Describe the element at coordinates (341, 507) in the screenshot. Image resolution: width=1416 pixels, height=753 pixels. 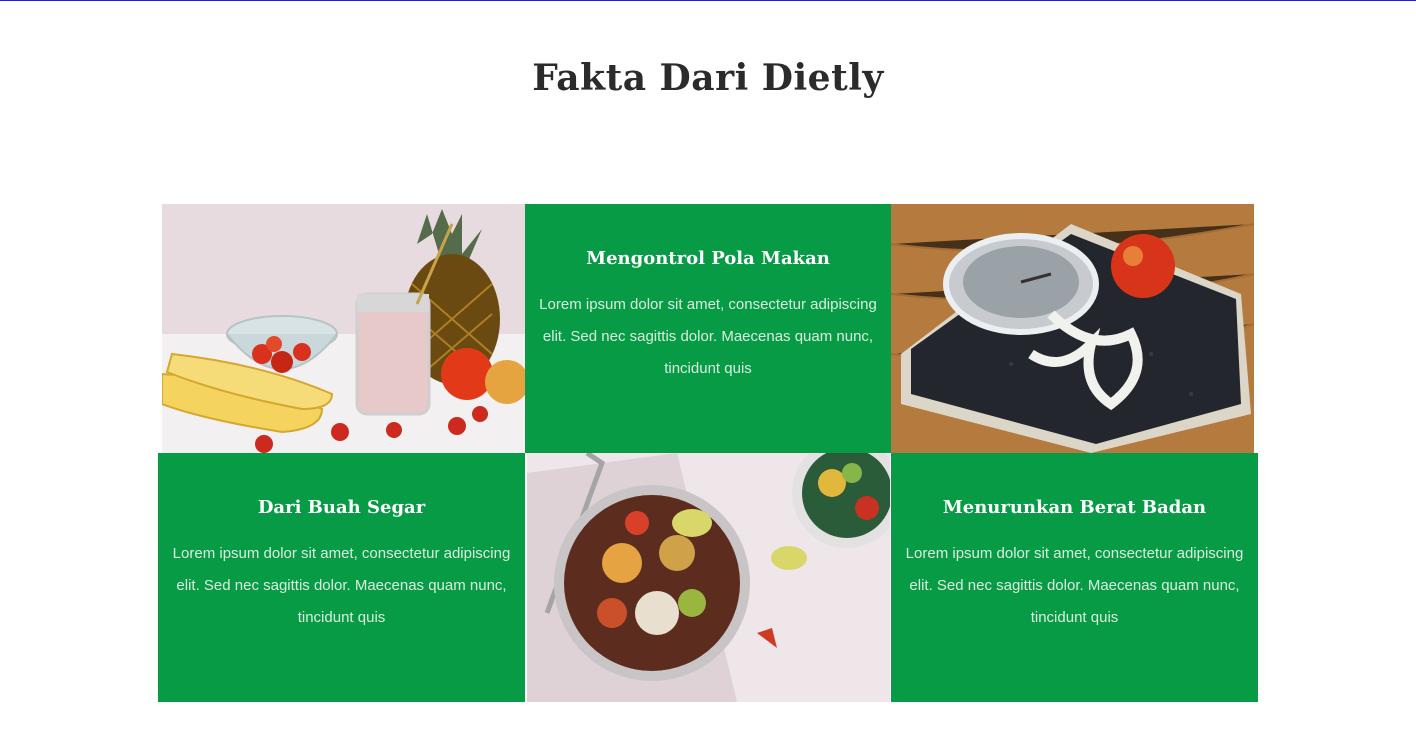
I see `card-title: Dari Buah Segar` at that location.